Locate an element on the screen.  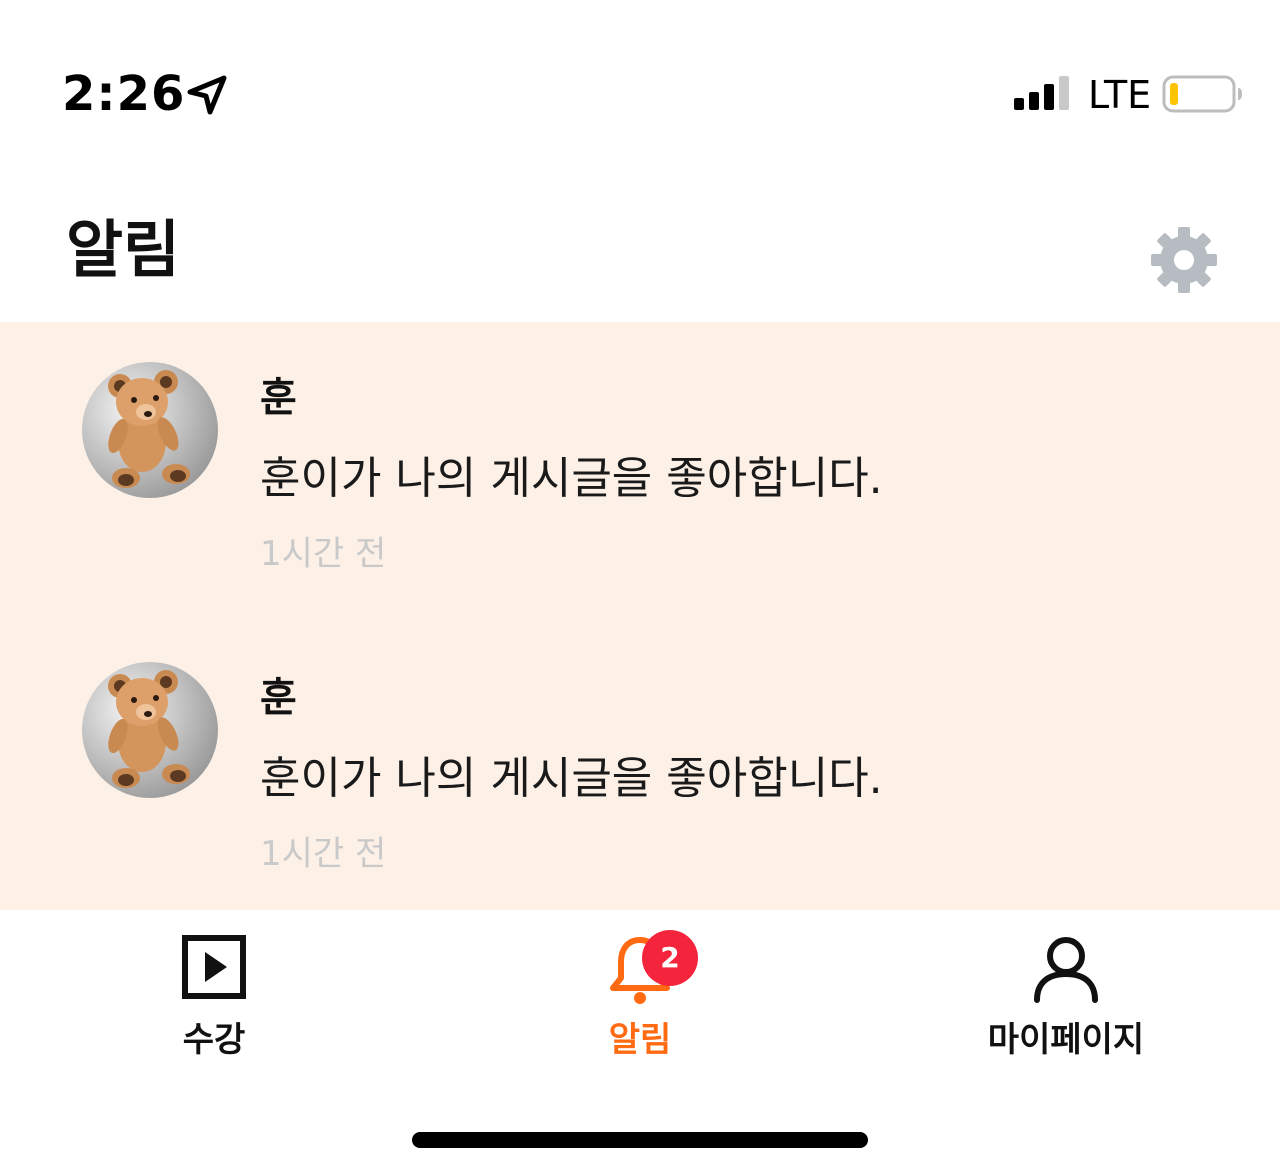
home-indicator is located at coordinates (640, 1140).